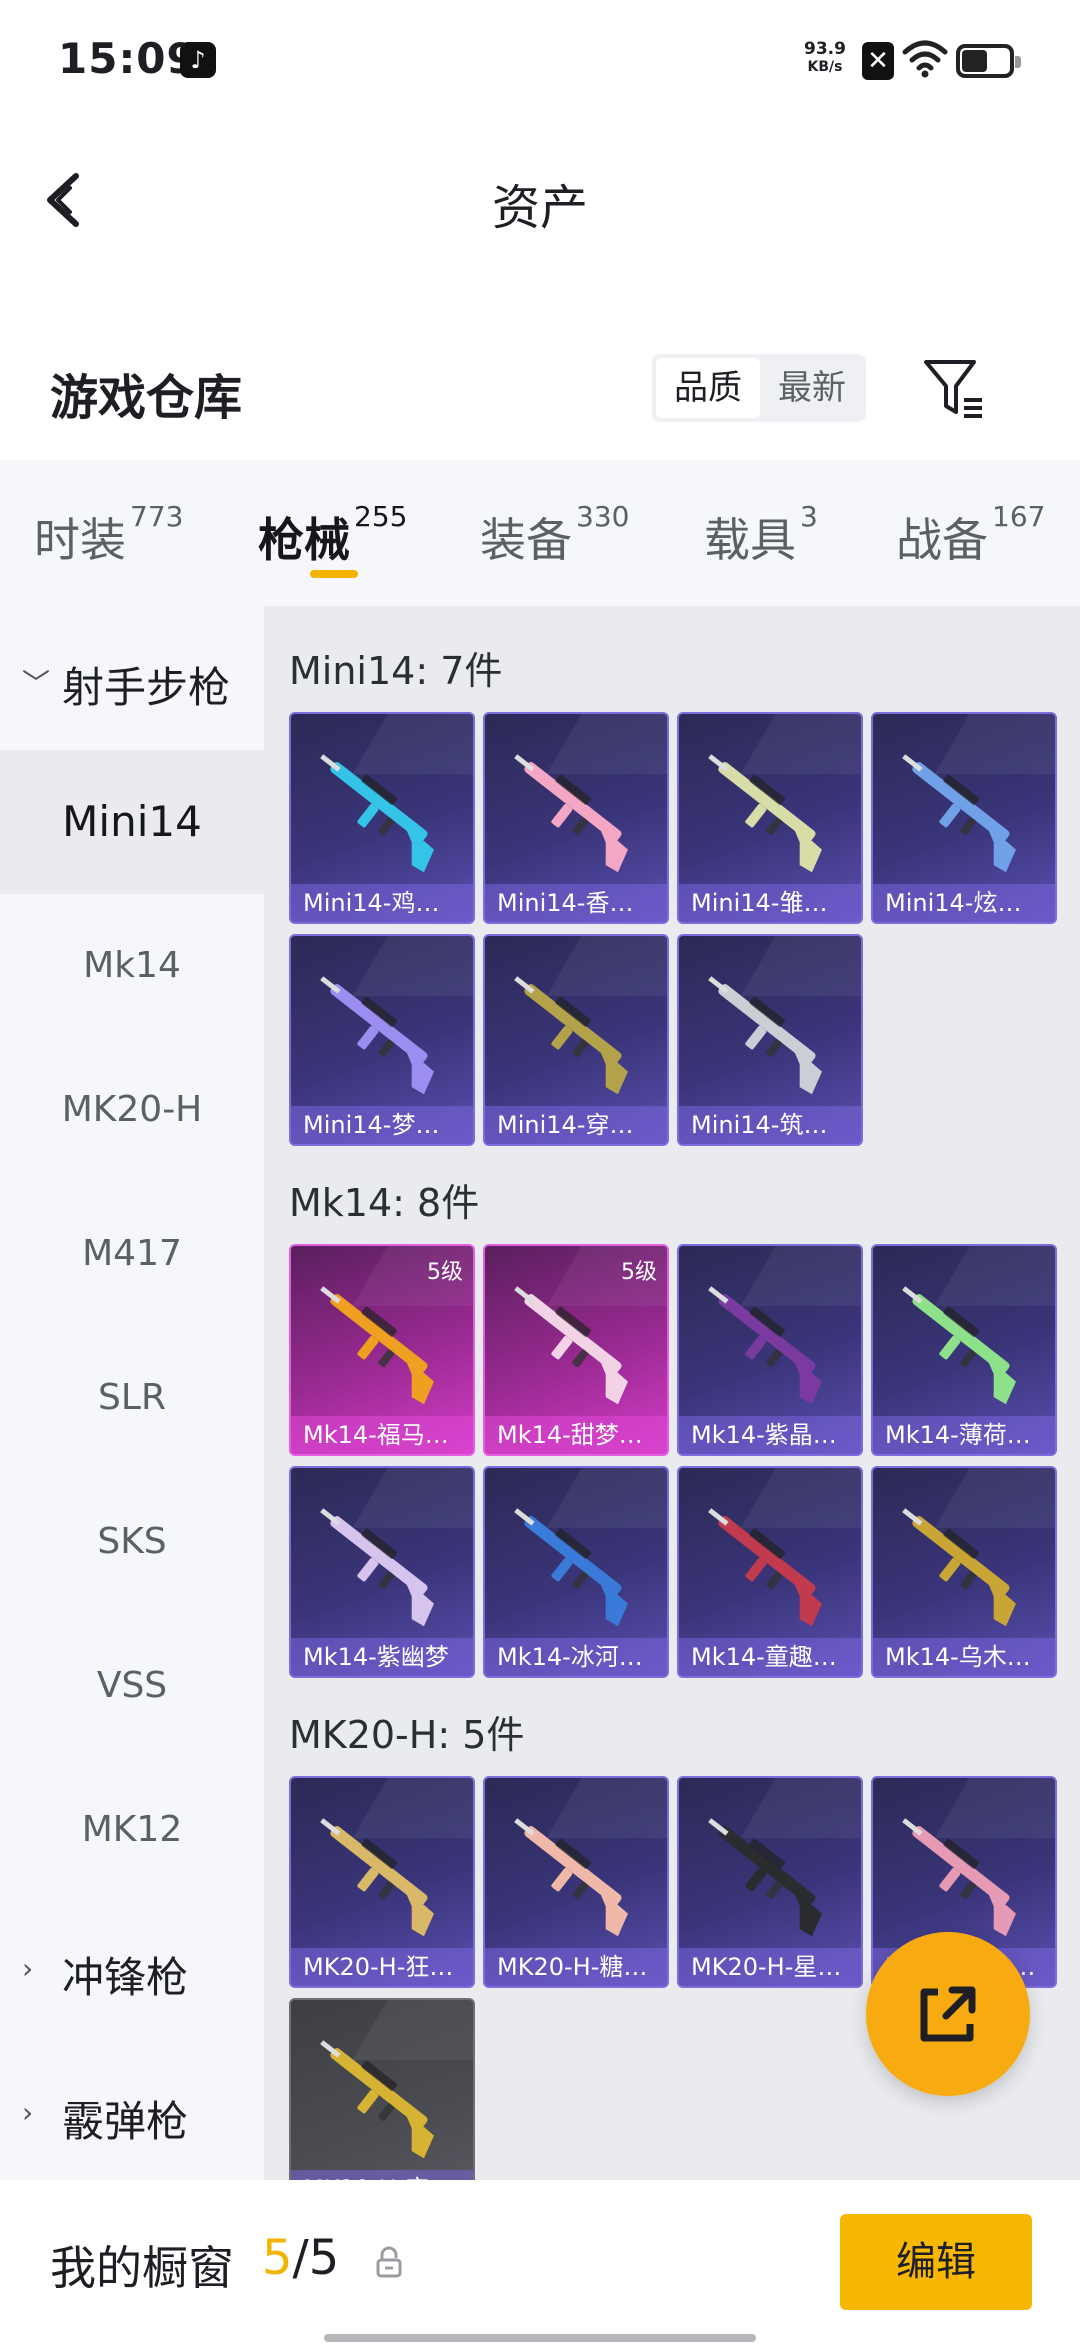 The image size is (1080, 2344). Describe the element at coordinates (526, 540) in the screenshot. I see `tab-label: 装备` at that location.